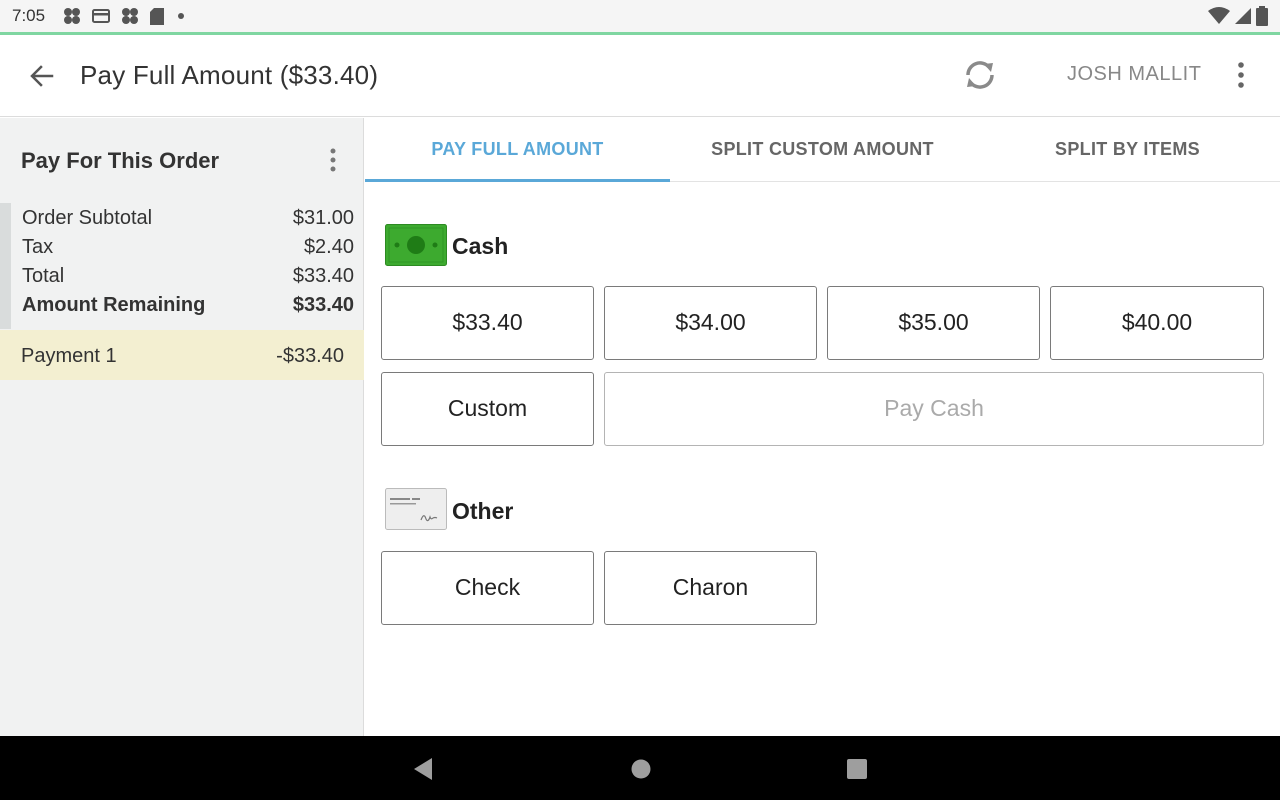 Image resolution: width=1280 pixels, height=800 pixels. What do you see at coordinates (416, 511) in the screenshot?
I see `check-icon` at bounding box center [416, 511].